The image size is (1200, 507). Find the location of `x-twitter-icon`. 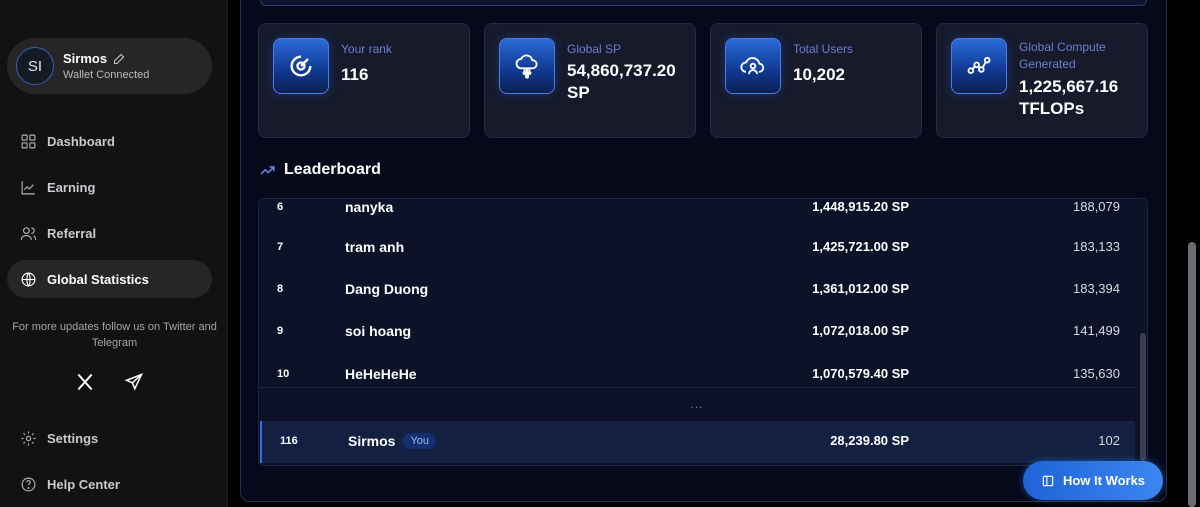

x-twitter-icon is located at coordinates (85, 382).